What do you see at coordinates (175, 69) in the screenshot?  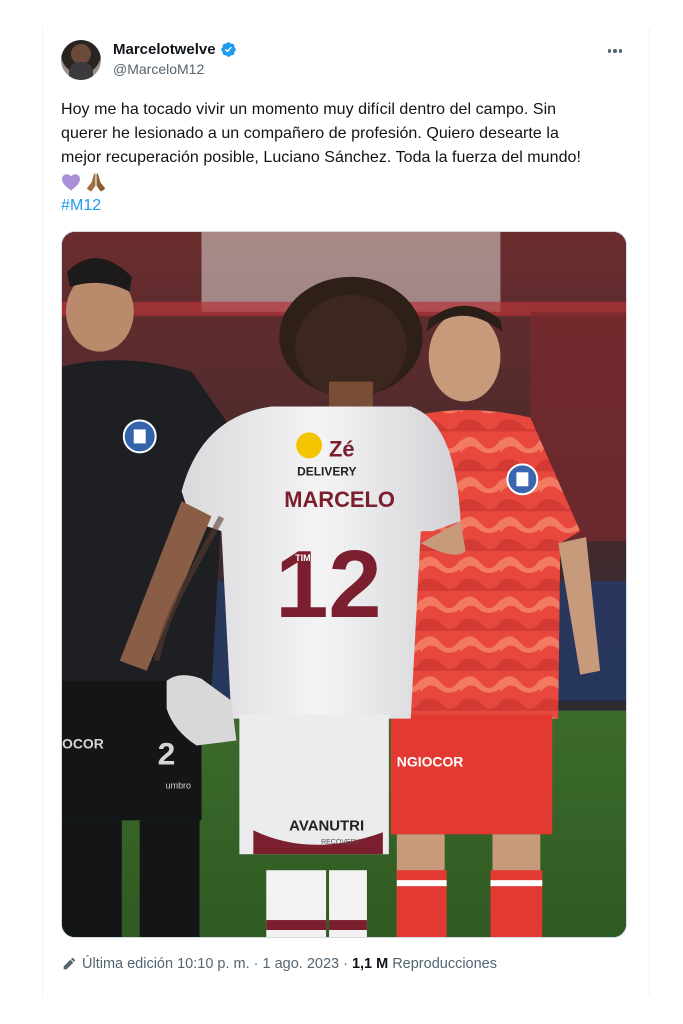 I see `author-handle: @MarceloM12` at bounding box center [175, 69].